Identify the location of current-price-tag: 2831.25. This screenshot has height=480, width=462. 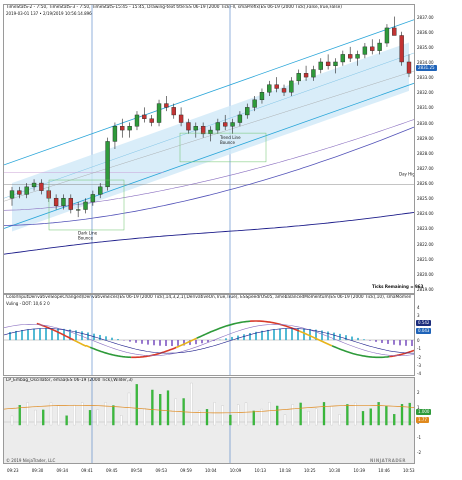
(426, 68).